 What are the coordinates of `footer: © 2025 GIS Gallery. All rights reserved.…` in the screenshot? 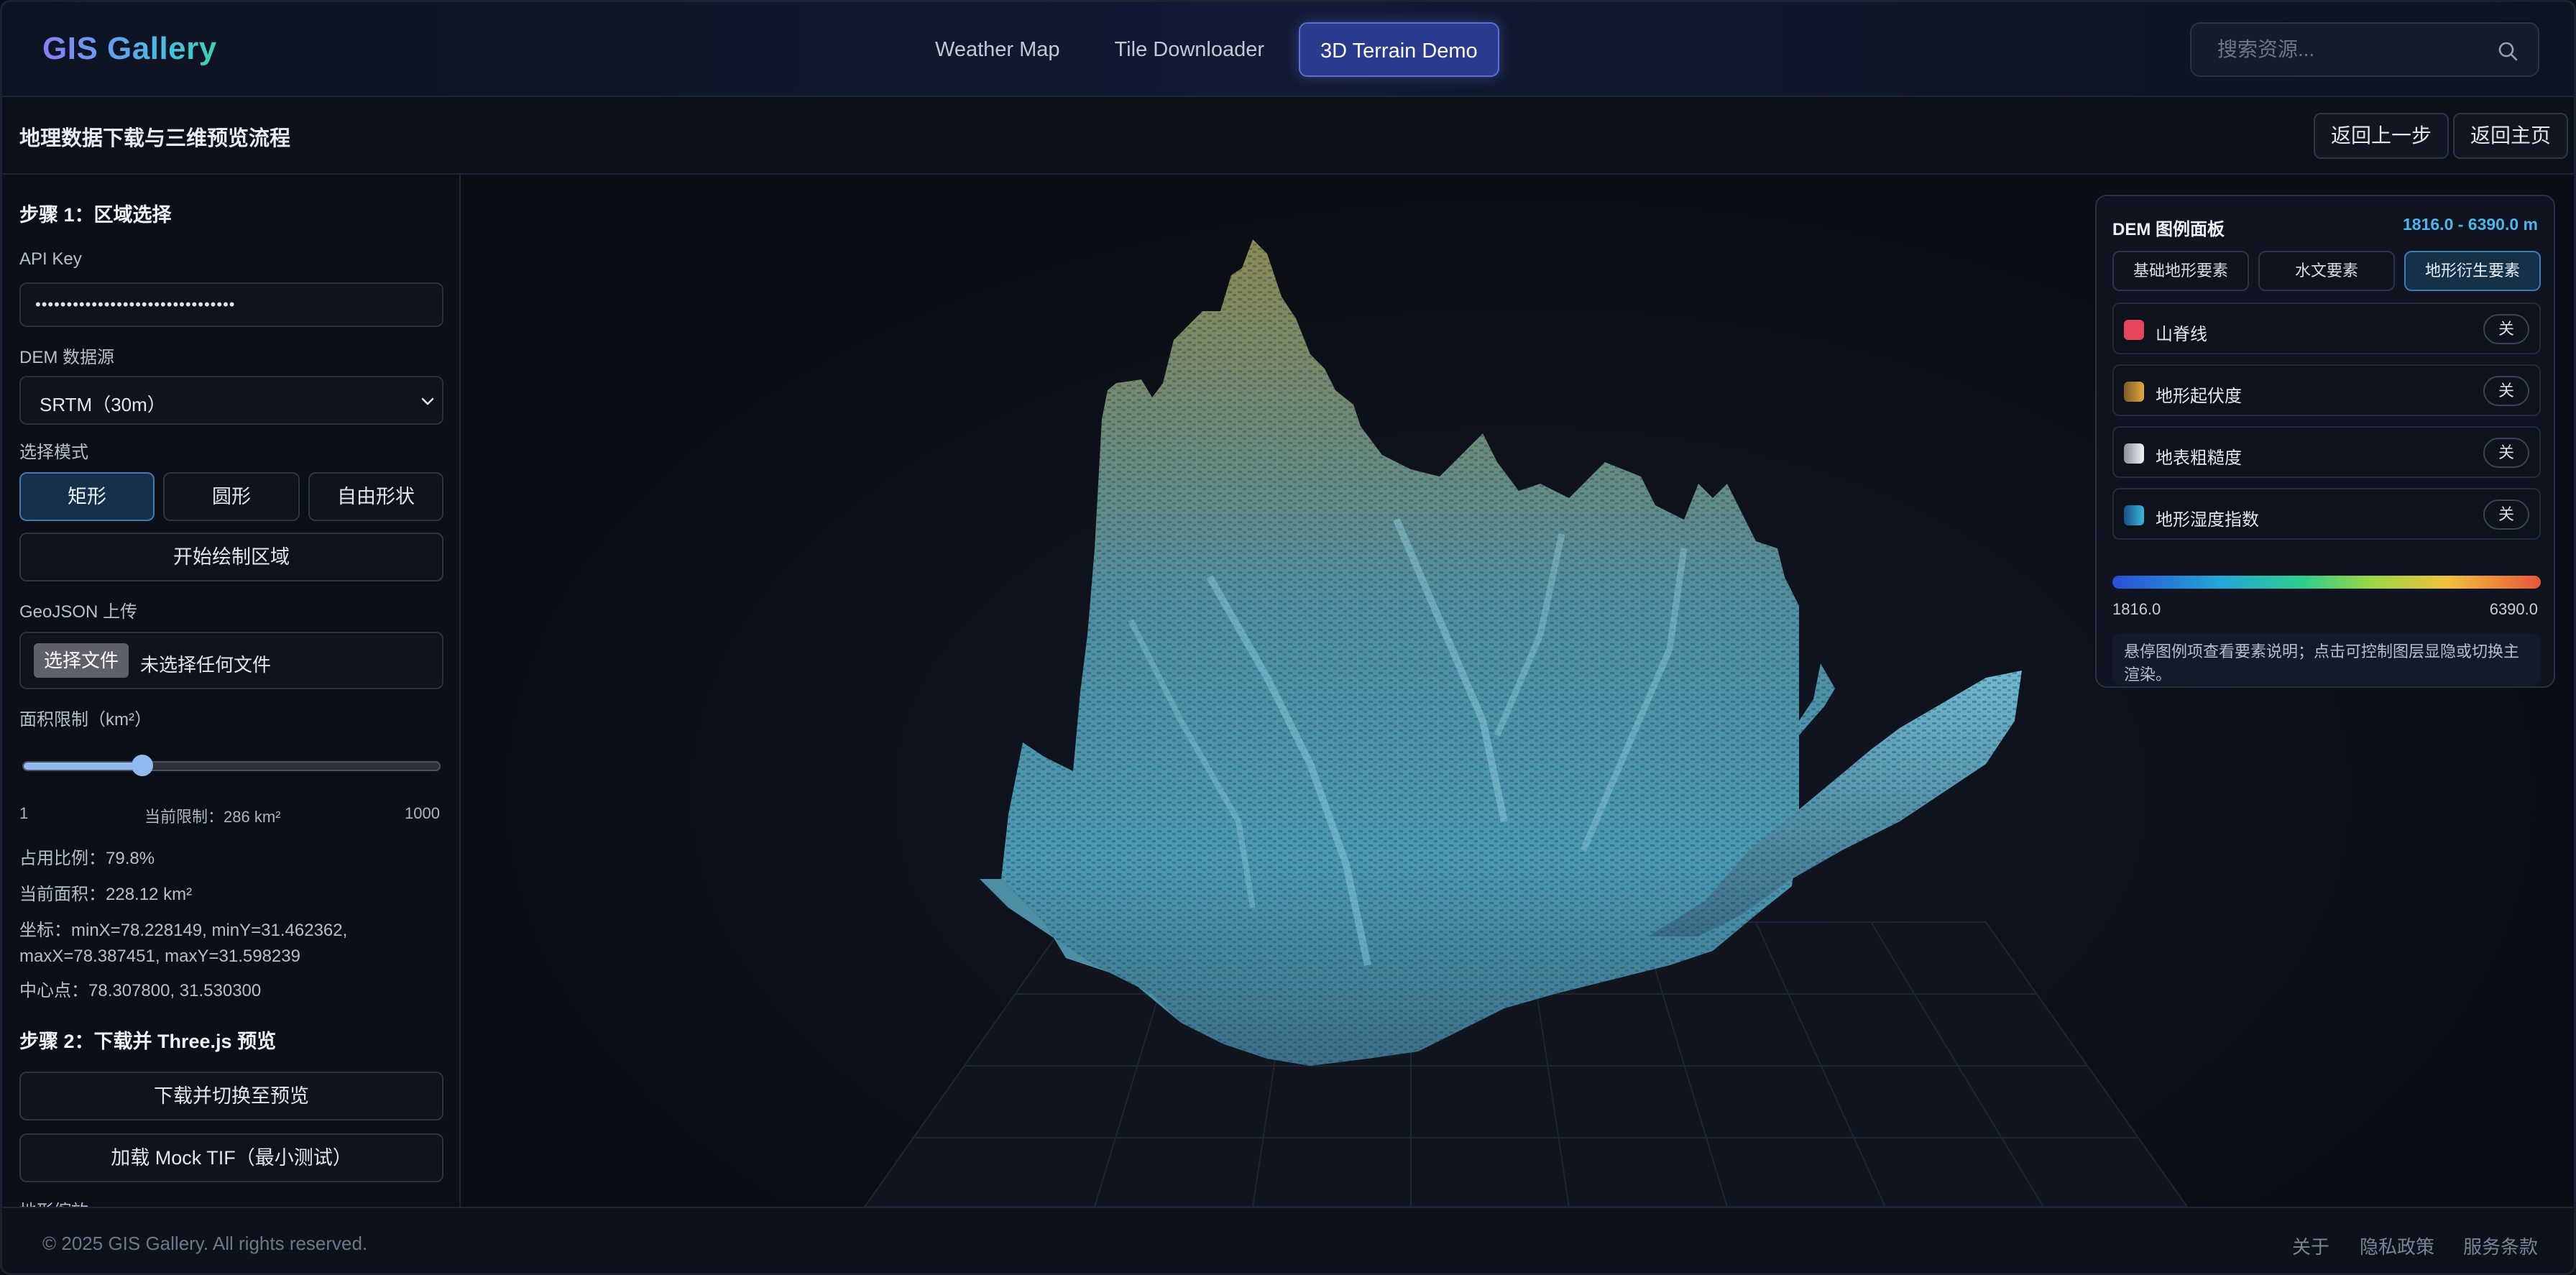 It's located at (1288, 1240).